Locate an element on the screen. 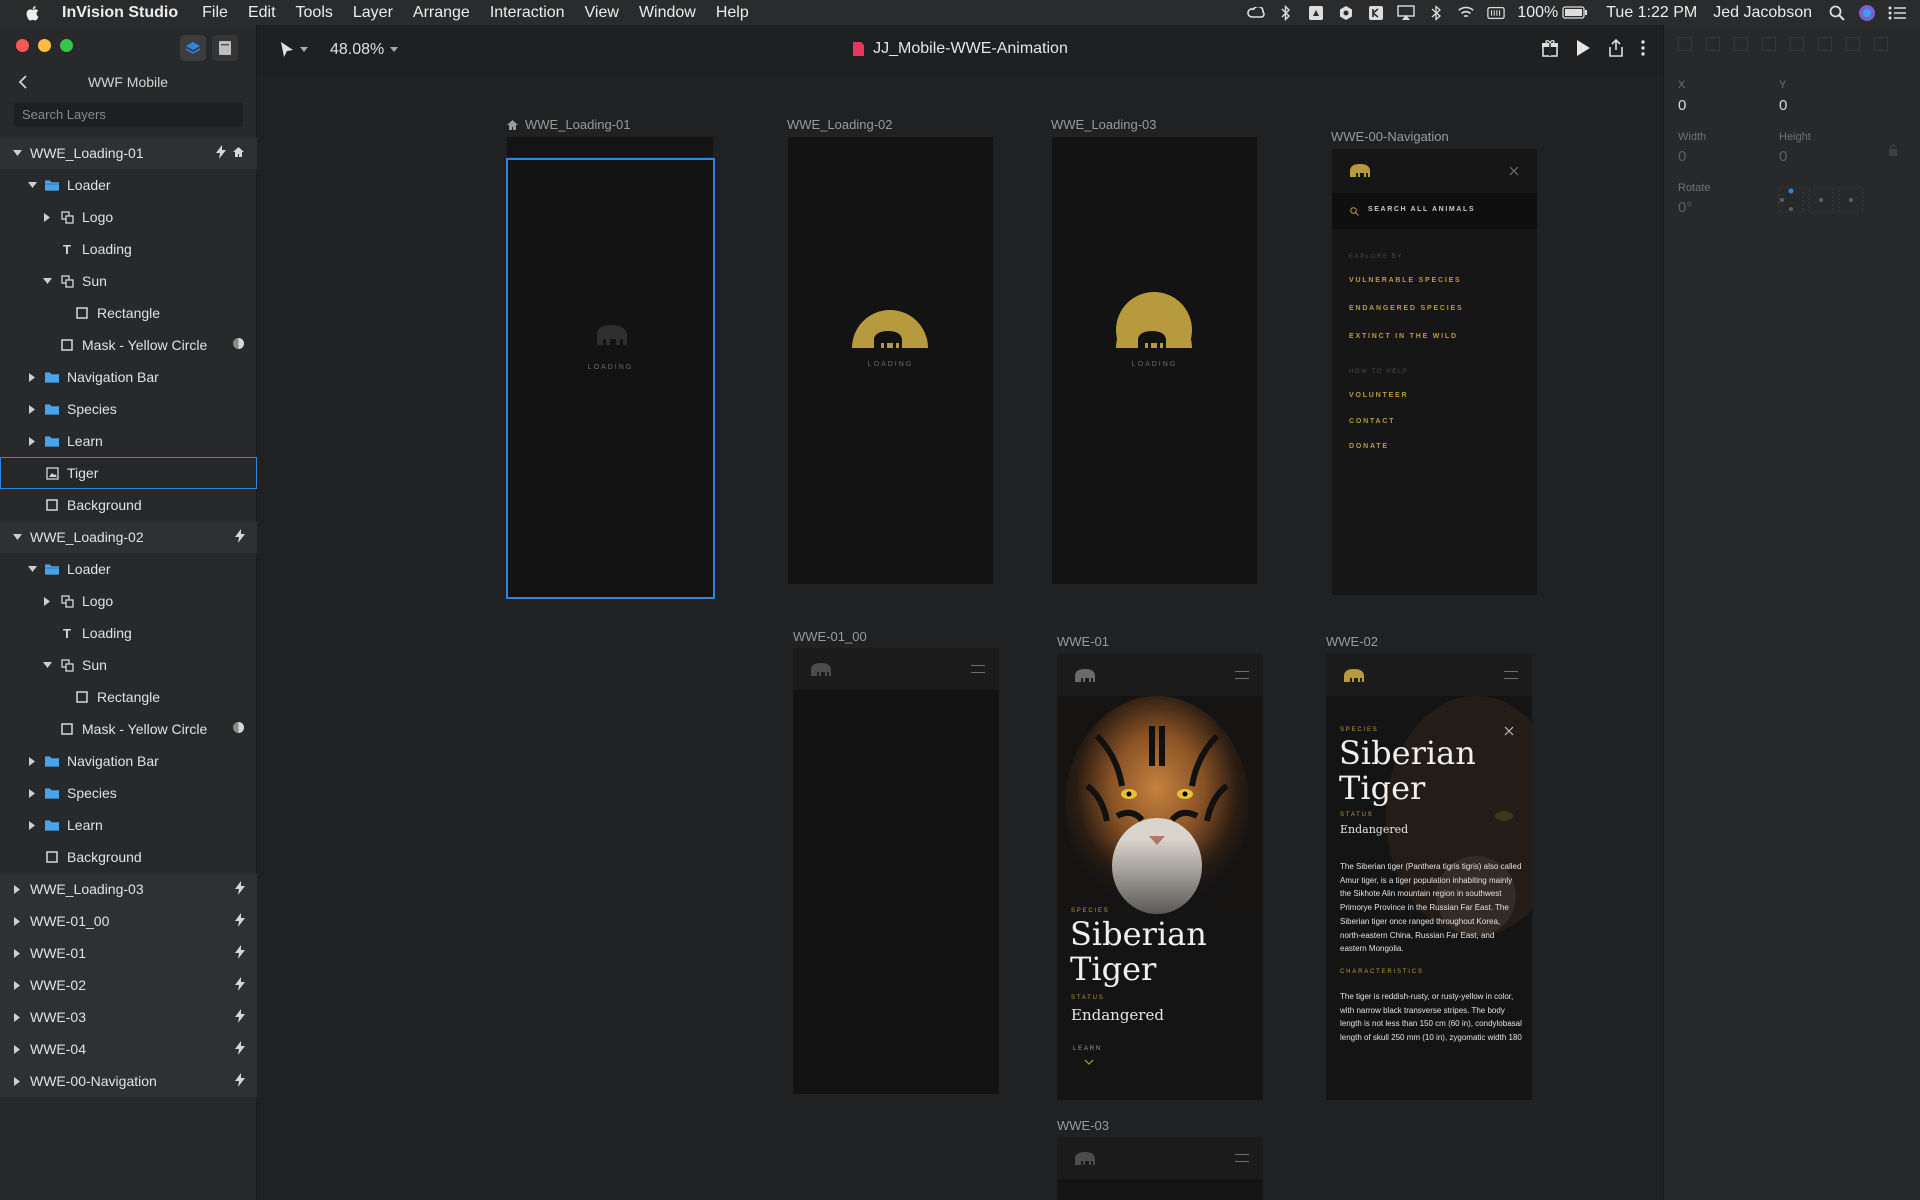 The width and height of the screenshot is (1920, 1200). nav-item-extinct: EXTINCT IN THE WILD is located at coordinates (1403, 336).